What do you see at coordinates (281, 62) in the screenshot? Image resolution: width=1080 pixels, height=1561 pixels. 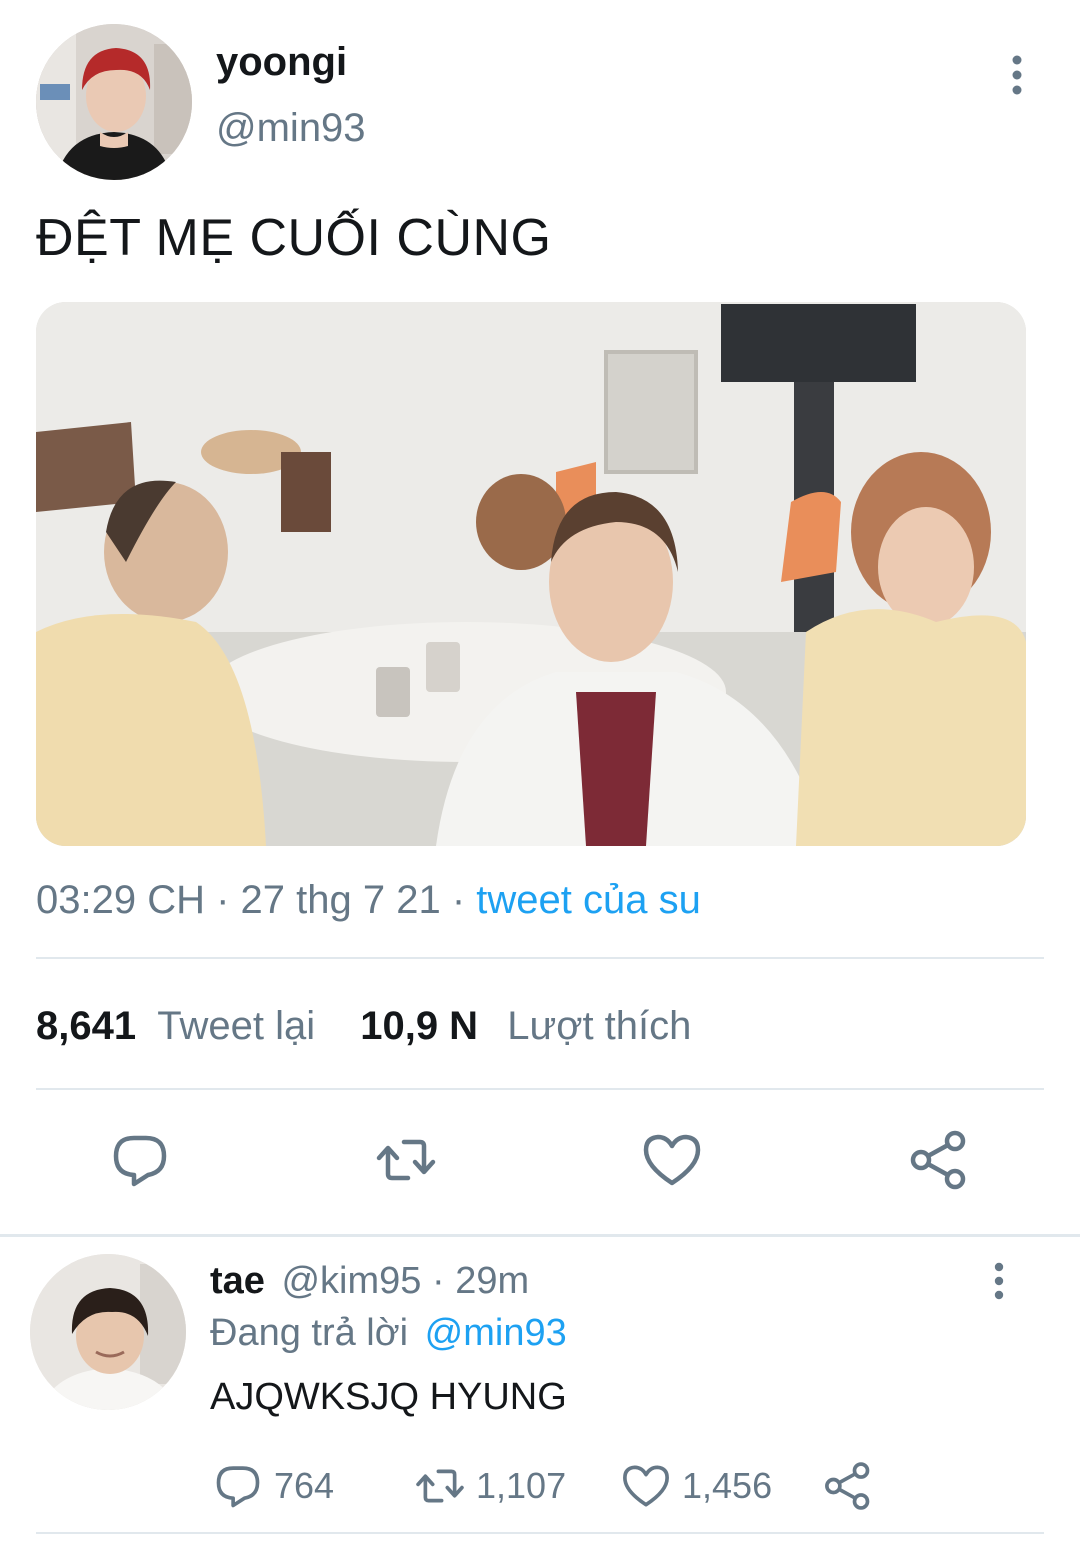 I see `author-display-name: yoongi` at bounding box center [281, 62].